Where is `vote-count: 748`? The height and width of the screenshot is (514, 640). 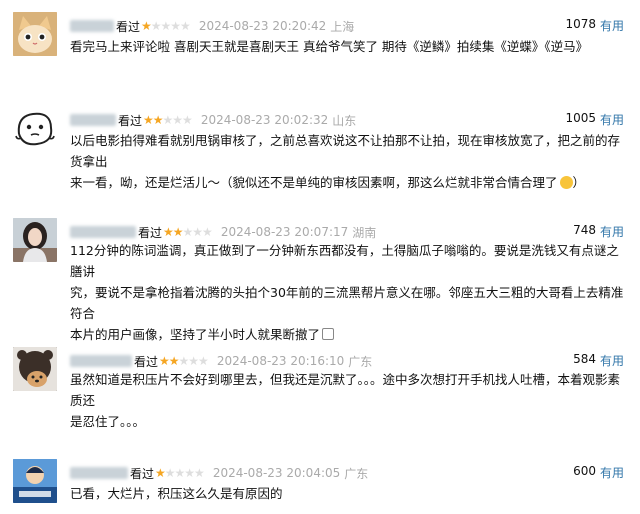
vote-count: 748 is located at coordinates (584, 230).